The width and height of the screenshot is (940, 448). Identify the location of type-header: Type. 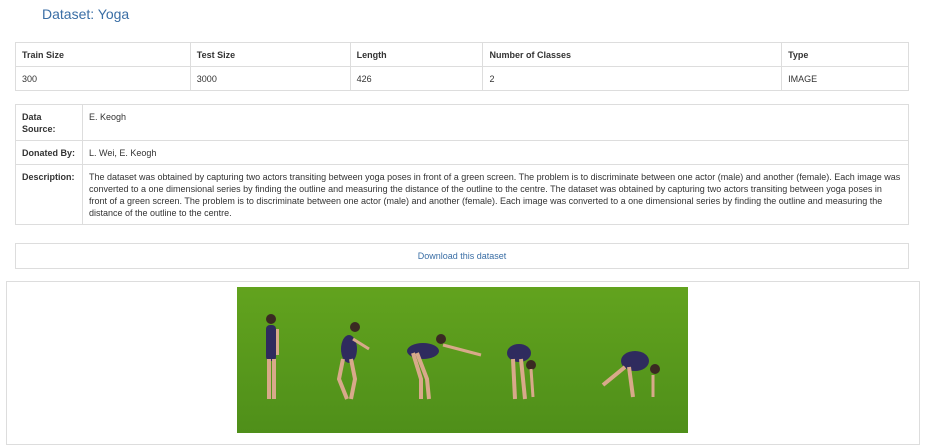
(845, 54).